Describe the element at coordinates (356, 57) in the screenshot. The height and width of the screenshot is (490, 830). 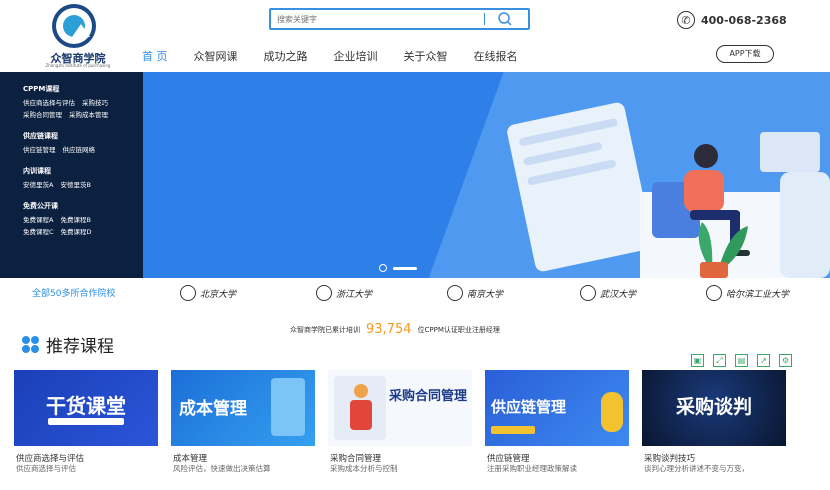
I see `nav-corporate-training: 企业培训` at that location.